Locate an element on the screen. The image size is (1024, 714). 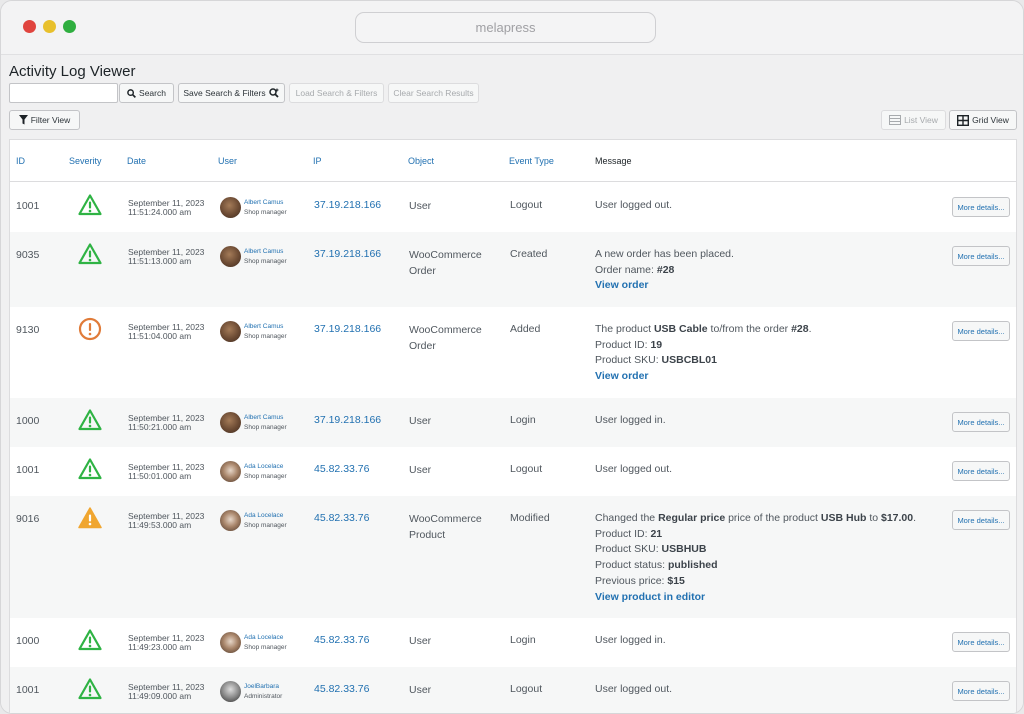
message-text: . is located at coordinates (915, 518).